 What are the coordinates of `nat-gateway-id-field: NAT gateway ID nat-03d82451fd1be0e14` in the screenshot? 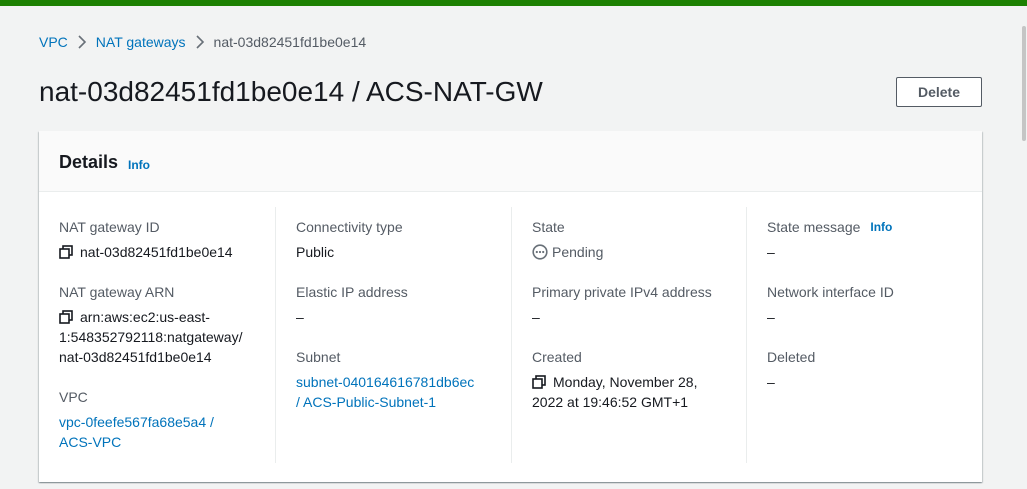 It's located at (159, 239).